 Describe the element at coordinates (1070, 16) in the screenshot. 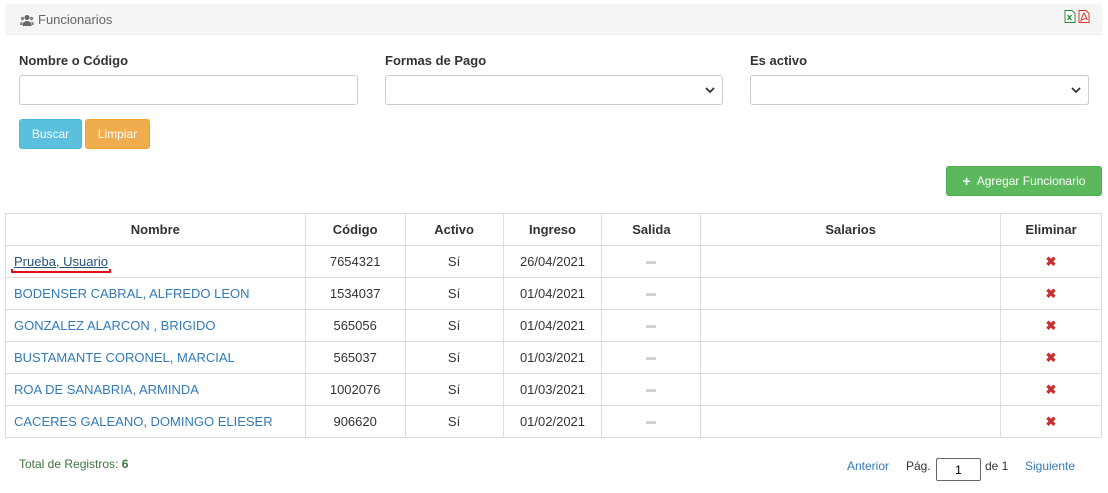

I see `excel-export-icon` at that location.